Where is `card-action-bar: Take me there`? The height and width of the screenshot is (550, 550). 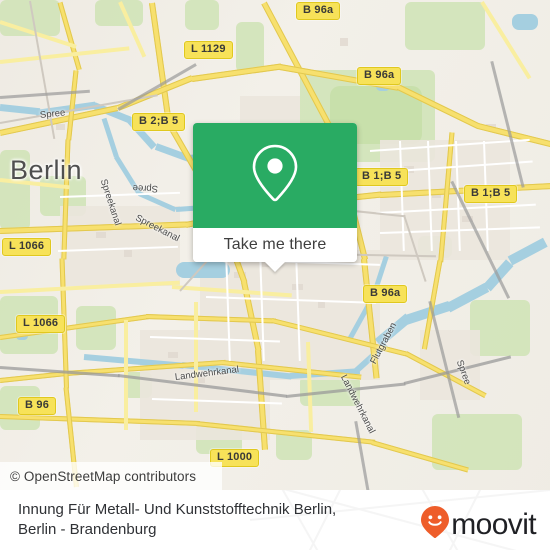 card-action-bar: Take me there is located at coordinates (275, 245).